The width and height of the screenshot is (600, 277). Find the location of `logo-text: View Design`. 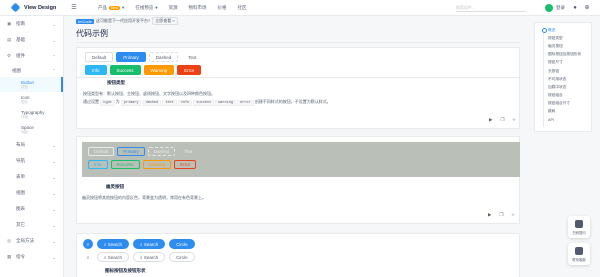

logo-text: View Design is located at coordinates (40, 7).